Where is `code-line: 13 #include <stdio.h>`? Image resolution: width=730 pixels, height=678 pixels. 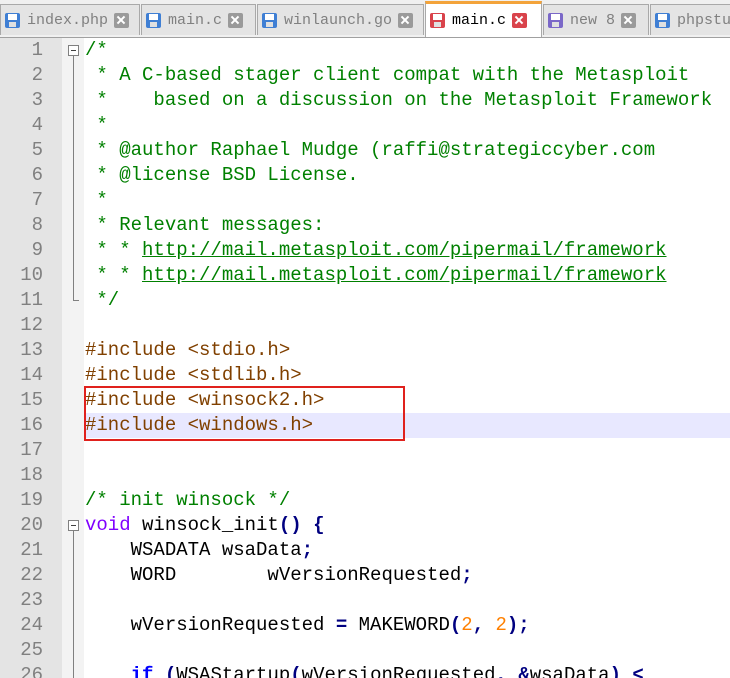
code-line: 13 #include <stdio.h> is located at coordinates (365, 350).